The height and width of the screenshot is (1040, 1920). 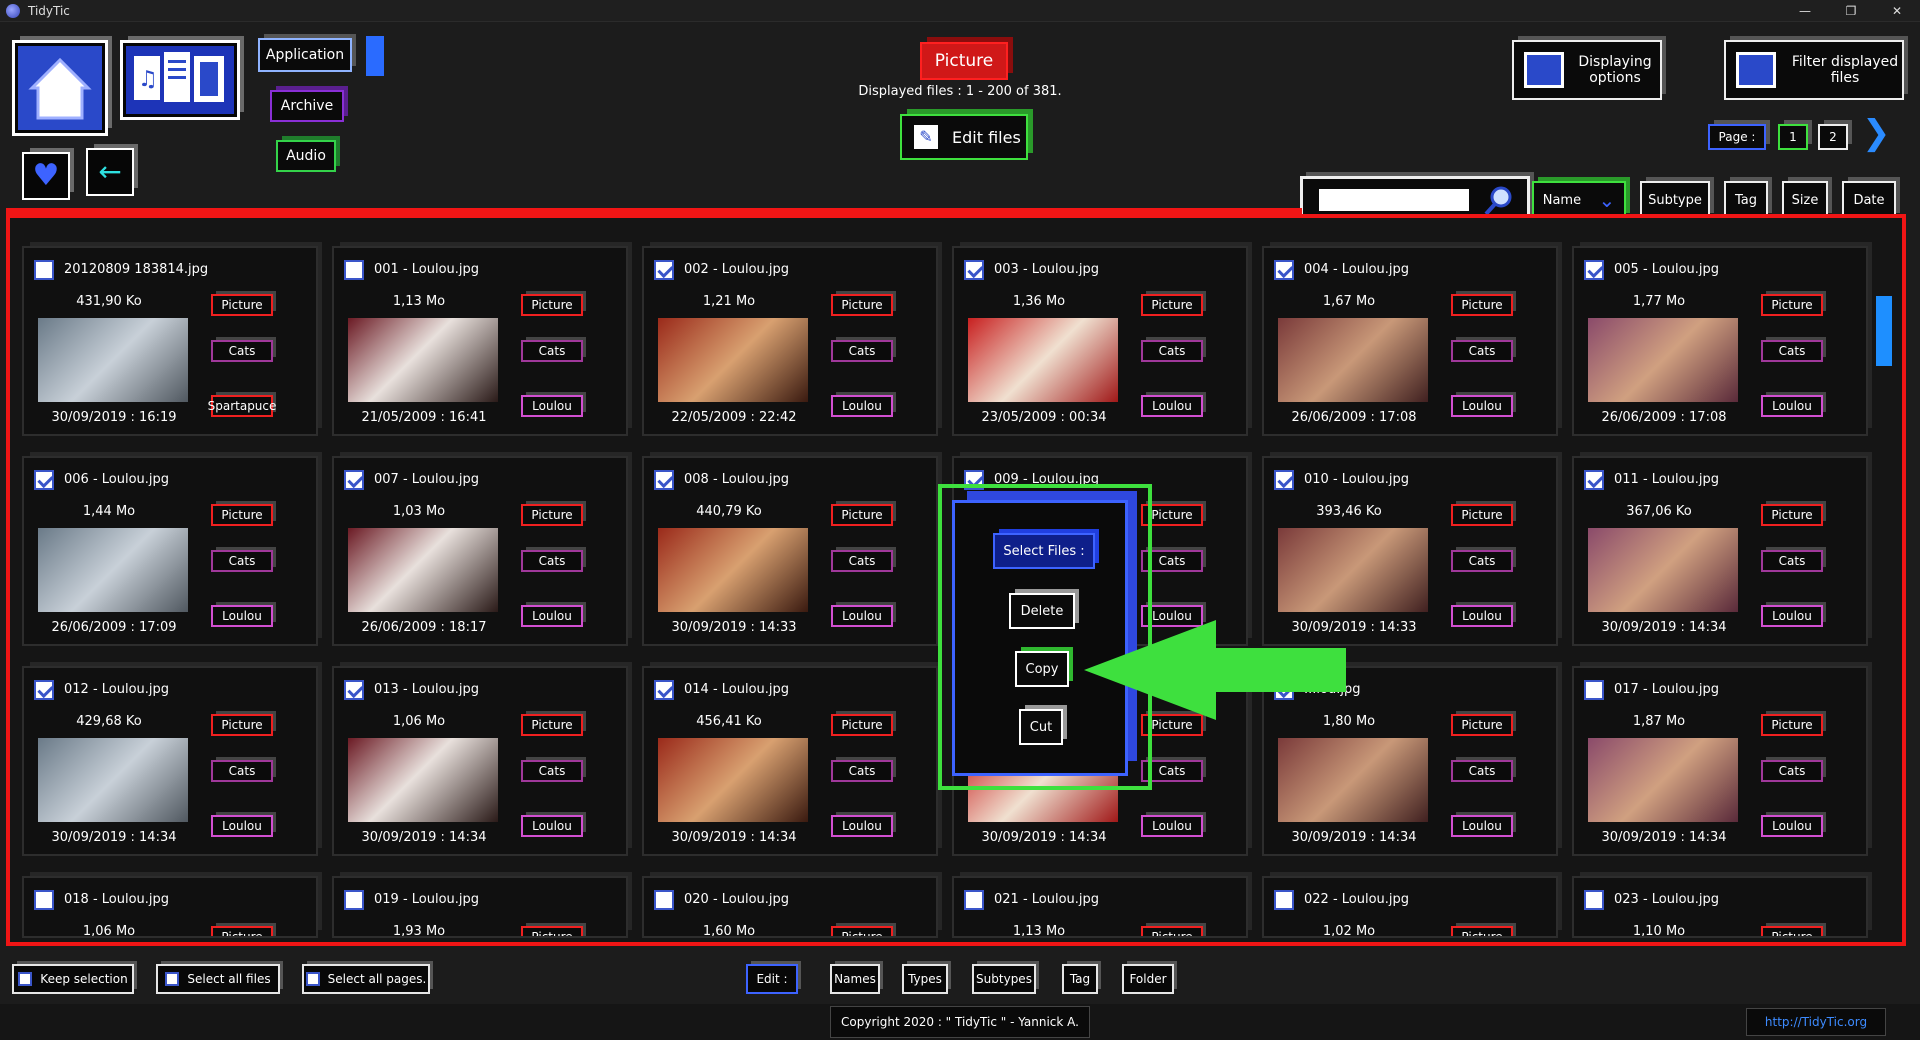 I want to click on favorites-button: ♥, so click(x=46, y=176).